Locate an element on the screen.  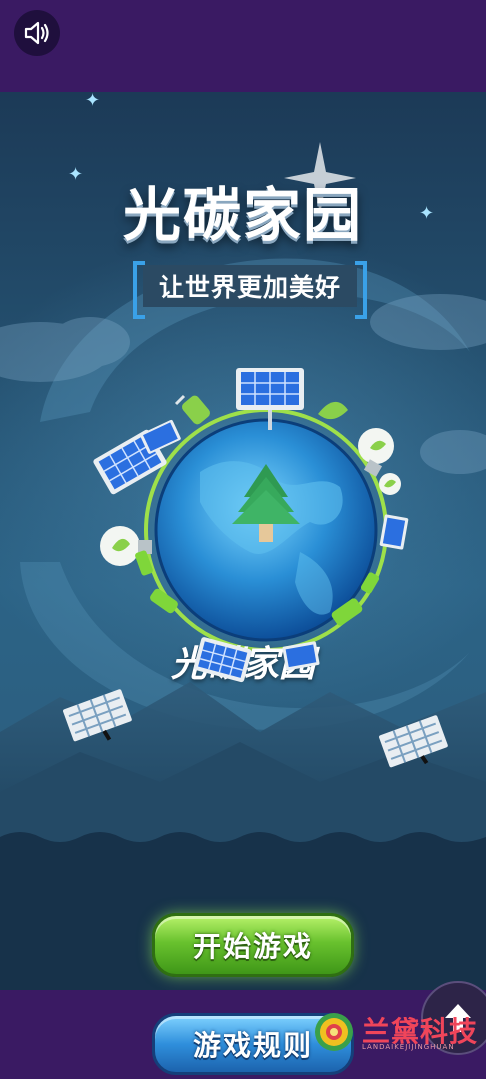
subtitle-banner: 让世界更加美好 is located at coordinates (250, 290).